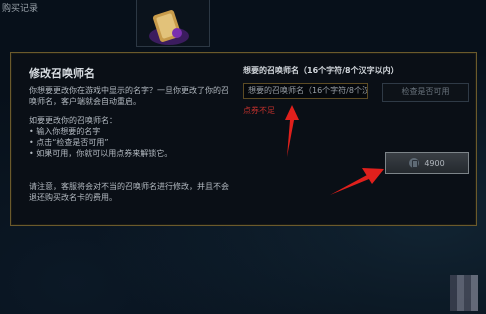 This screenshot has width=486, height=314. I want to click on arrow-to-name-input, so click(292, 131).